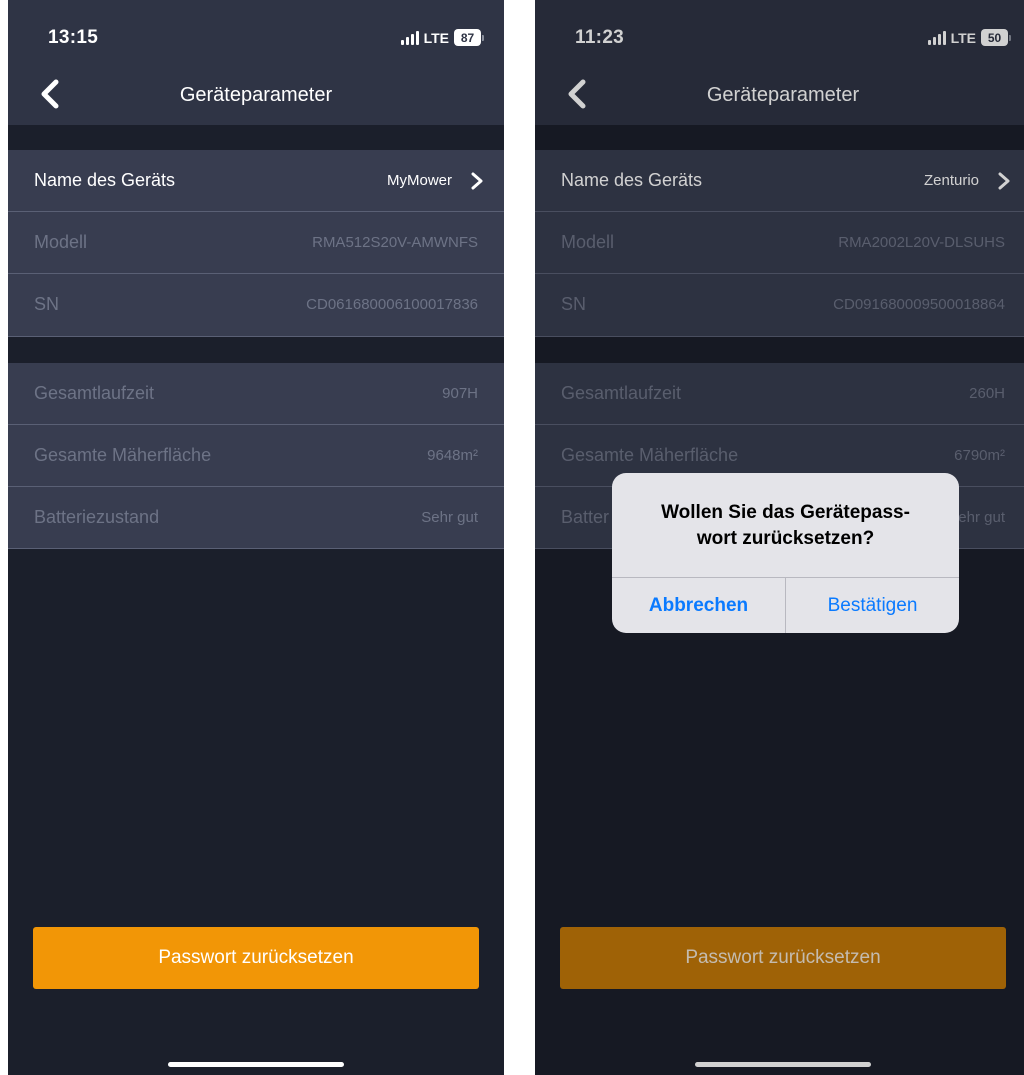 The height and width of the screenshot is (1075, 1024). What do you see at coordinates (452, 455) in the screenshot?
I see `row-value: 9648m²` at bounding box center [452, 455].